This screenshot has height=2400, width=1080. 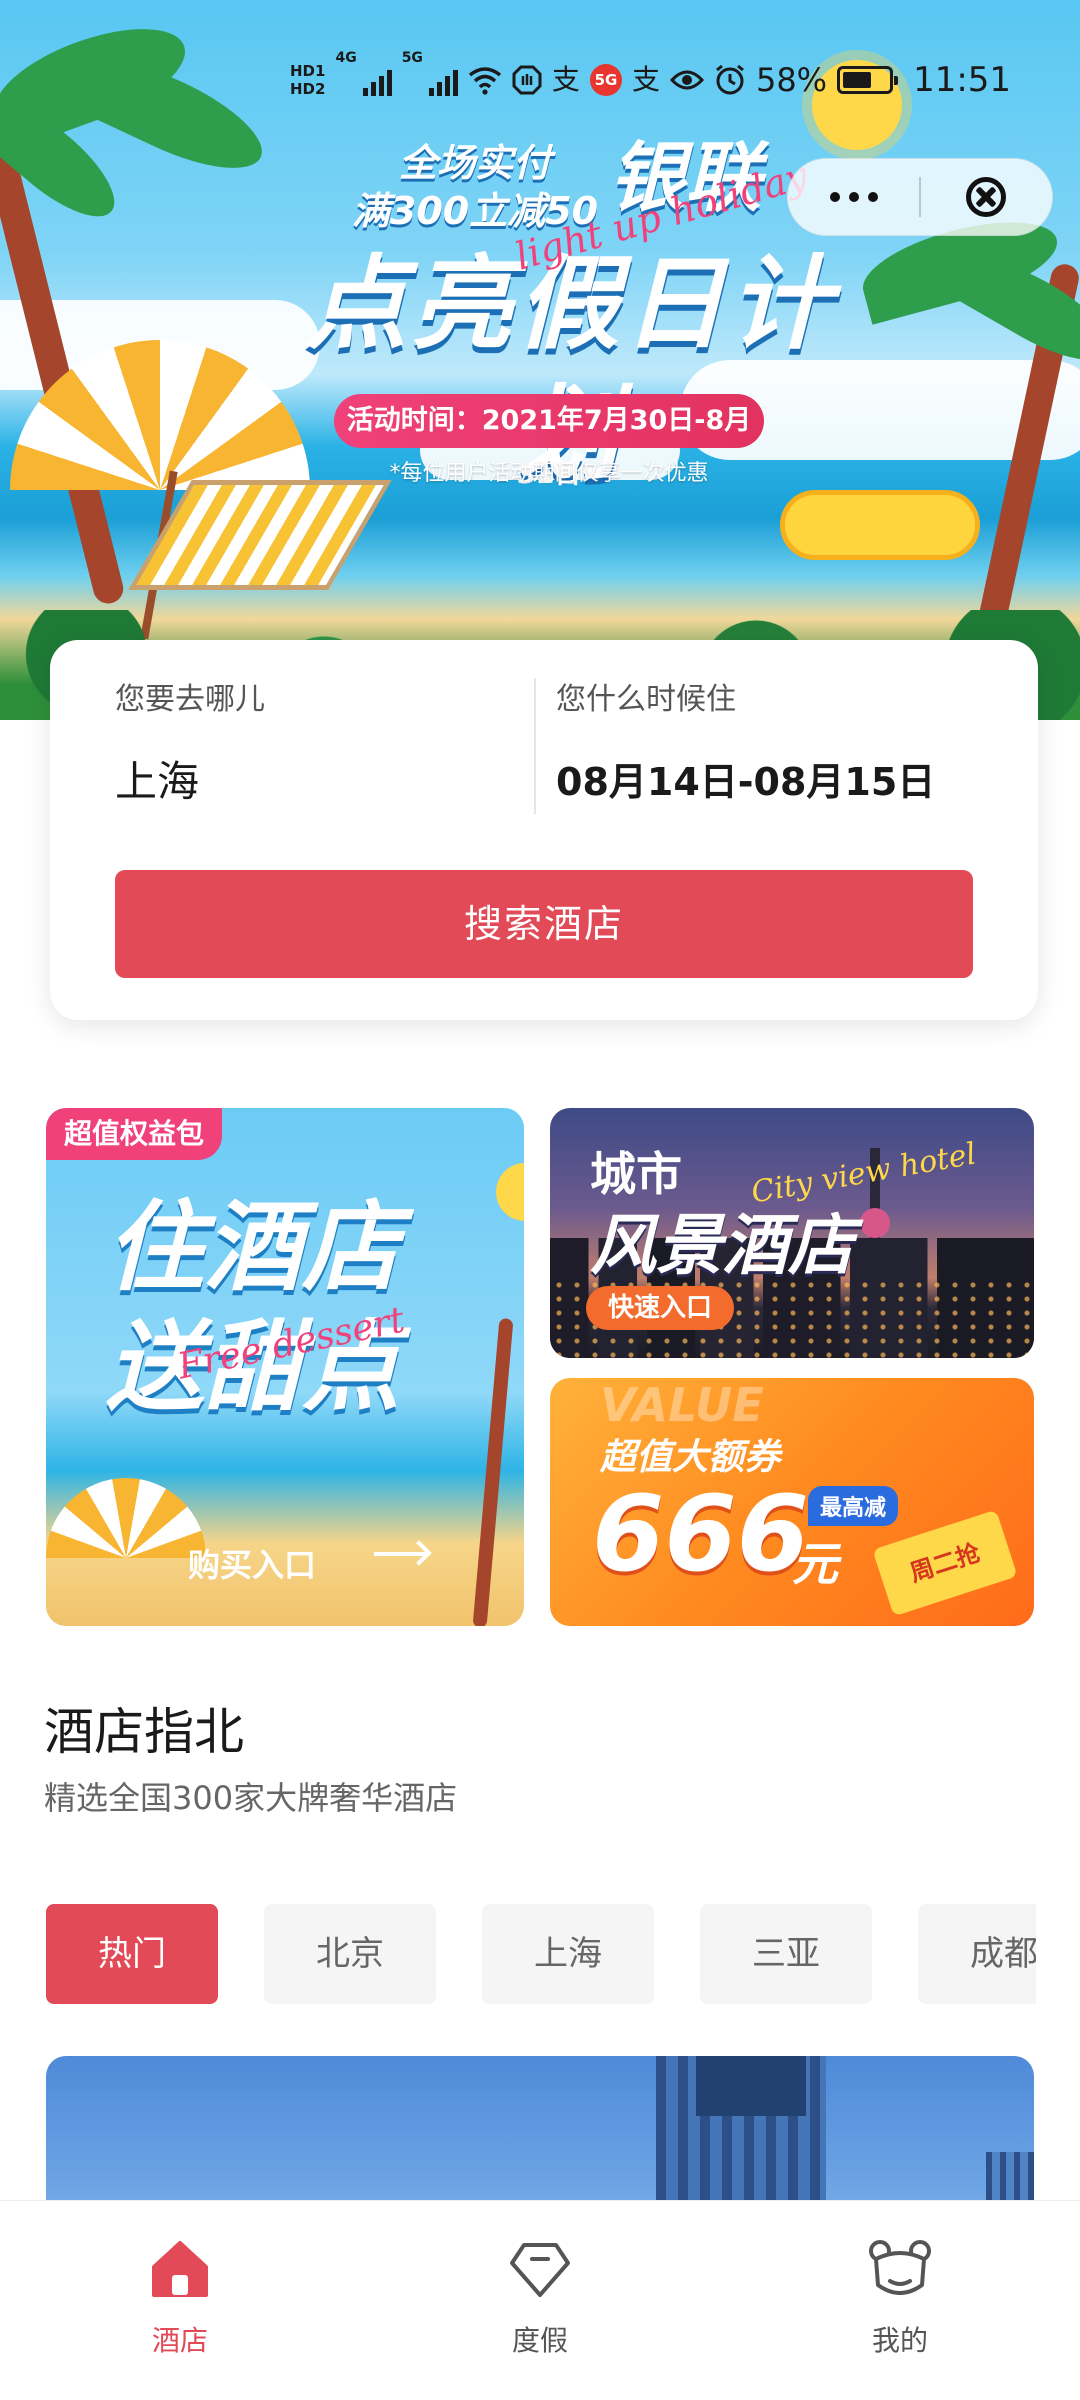 I want to click on hotel-building-top, so click(x=751, y=2086).